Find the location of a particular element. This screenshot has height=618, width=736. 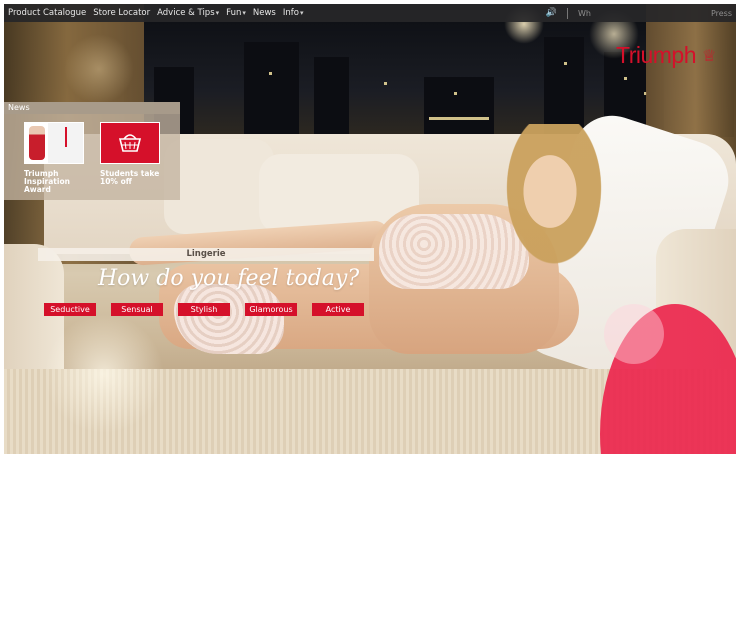

crown-icon: ♕ is located at coordinates (709, 55).